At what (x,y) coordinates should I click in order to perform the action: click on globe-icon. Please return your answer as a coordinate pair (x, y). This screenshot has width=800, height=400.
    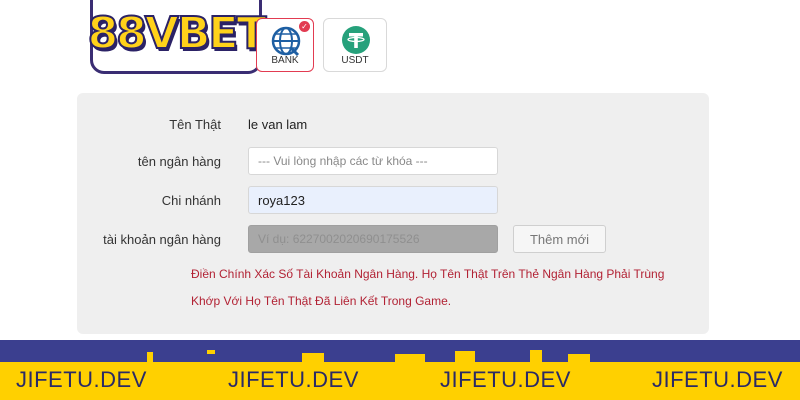
    Looking at the image, I should click on (286, 41).